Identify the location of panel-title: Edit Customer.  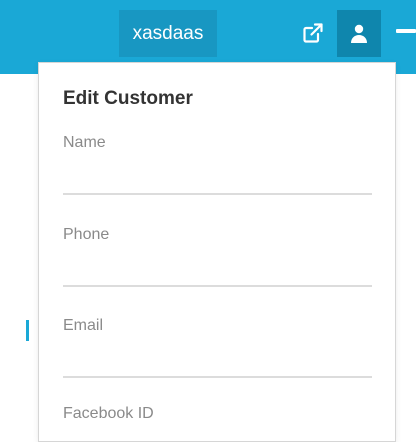
(128, 98).